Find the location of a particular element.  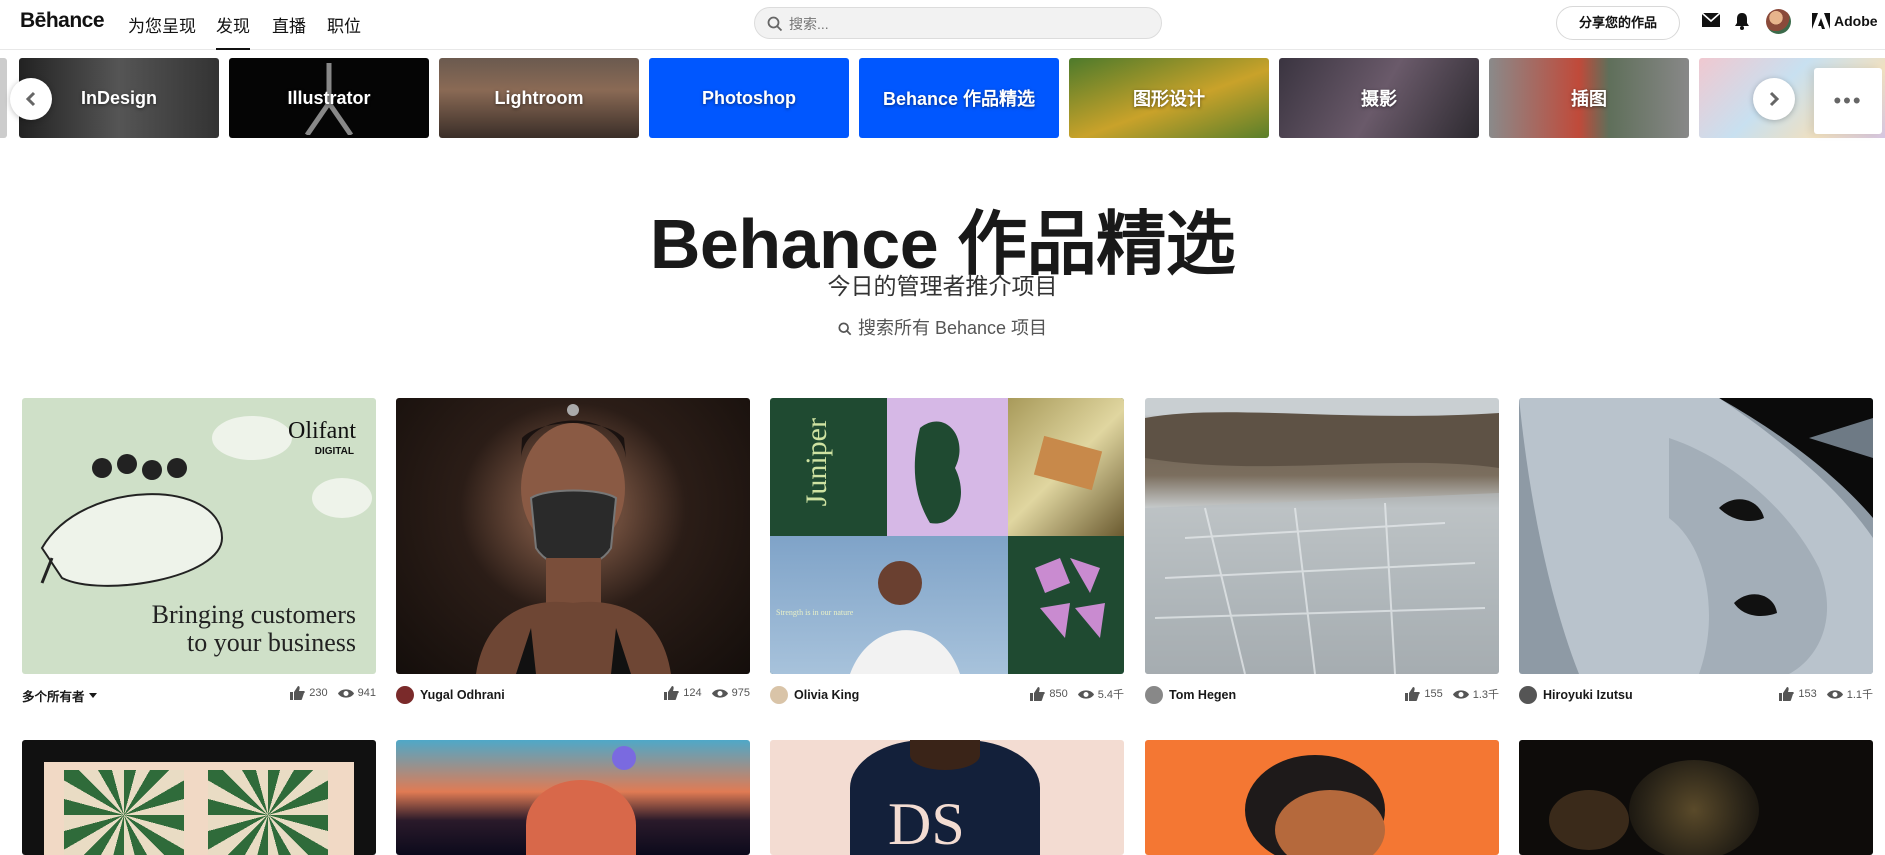

project-meta: Hiroyuki Izutsu 153 1.1千 is located at coordinates (1696, 694).